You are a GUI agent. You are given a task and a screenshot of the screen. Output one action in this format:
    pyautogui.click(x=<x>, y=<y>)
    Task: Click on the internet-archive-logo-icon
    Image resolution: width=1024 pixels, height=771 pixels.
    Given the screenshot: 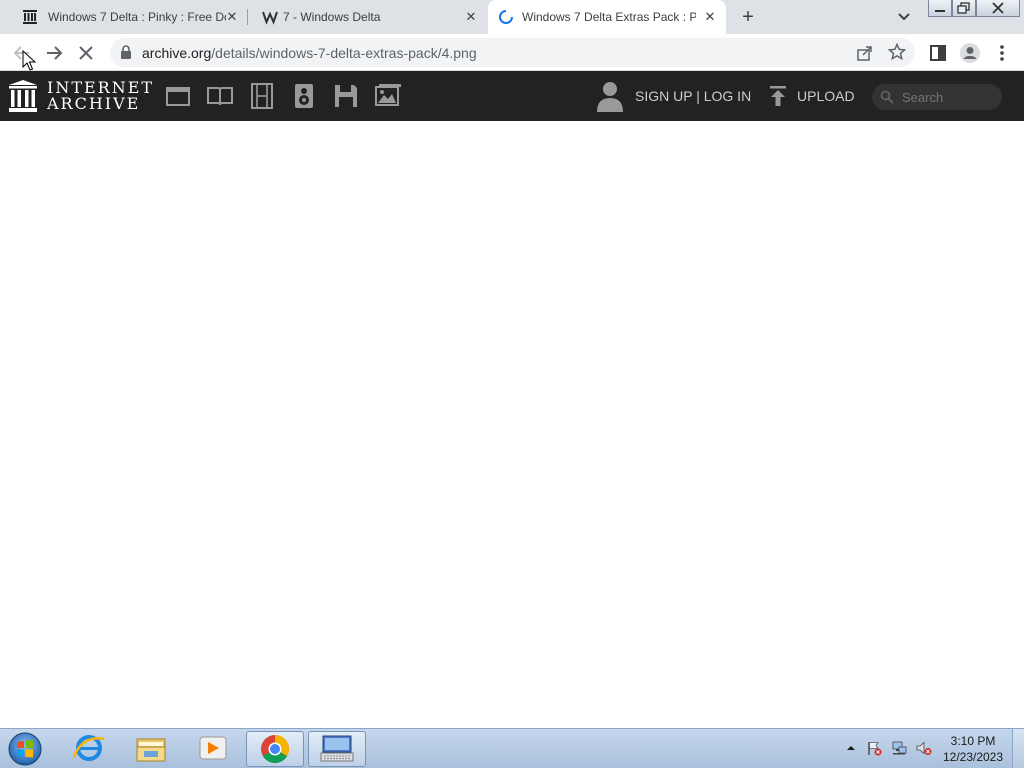 What is the action you would take?
    pyautogui.click(x=23, y=96)
    